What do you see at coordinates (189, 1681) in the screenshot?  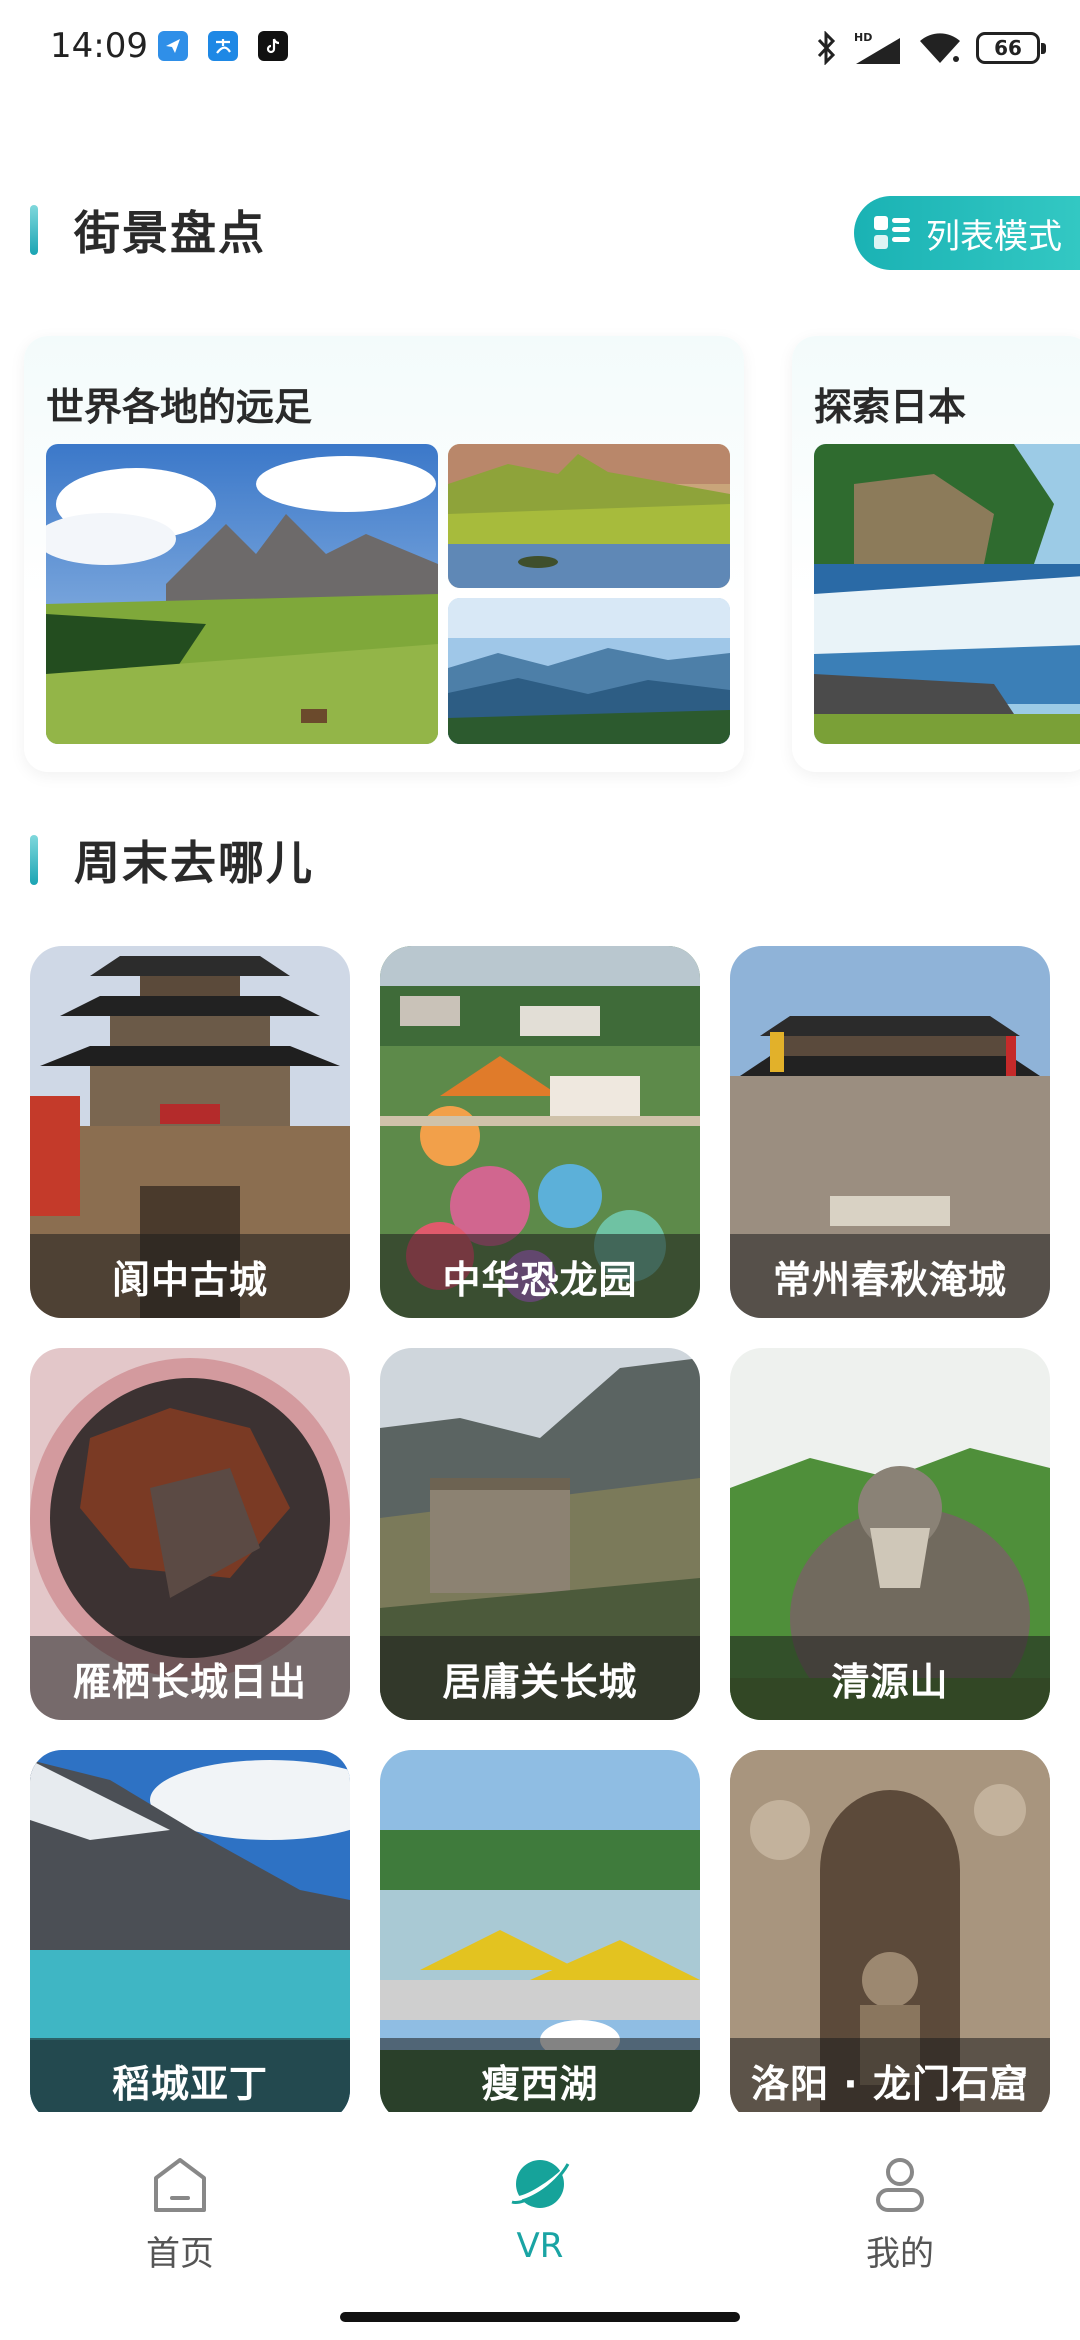 I see `poi-name: 雁栖长城日出` at bounding box center [189, 1681].